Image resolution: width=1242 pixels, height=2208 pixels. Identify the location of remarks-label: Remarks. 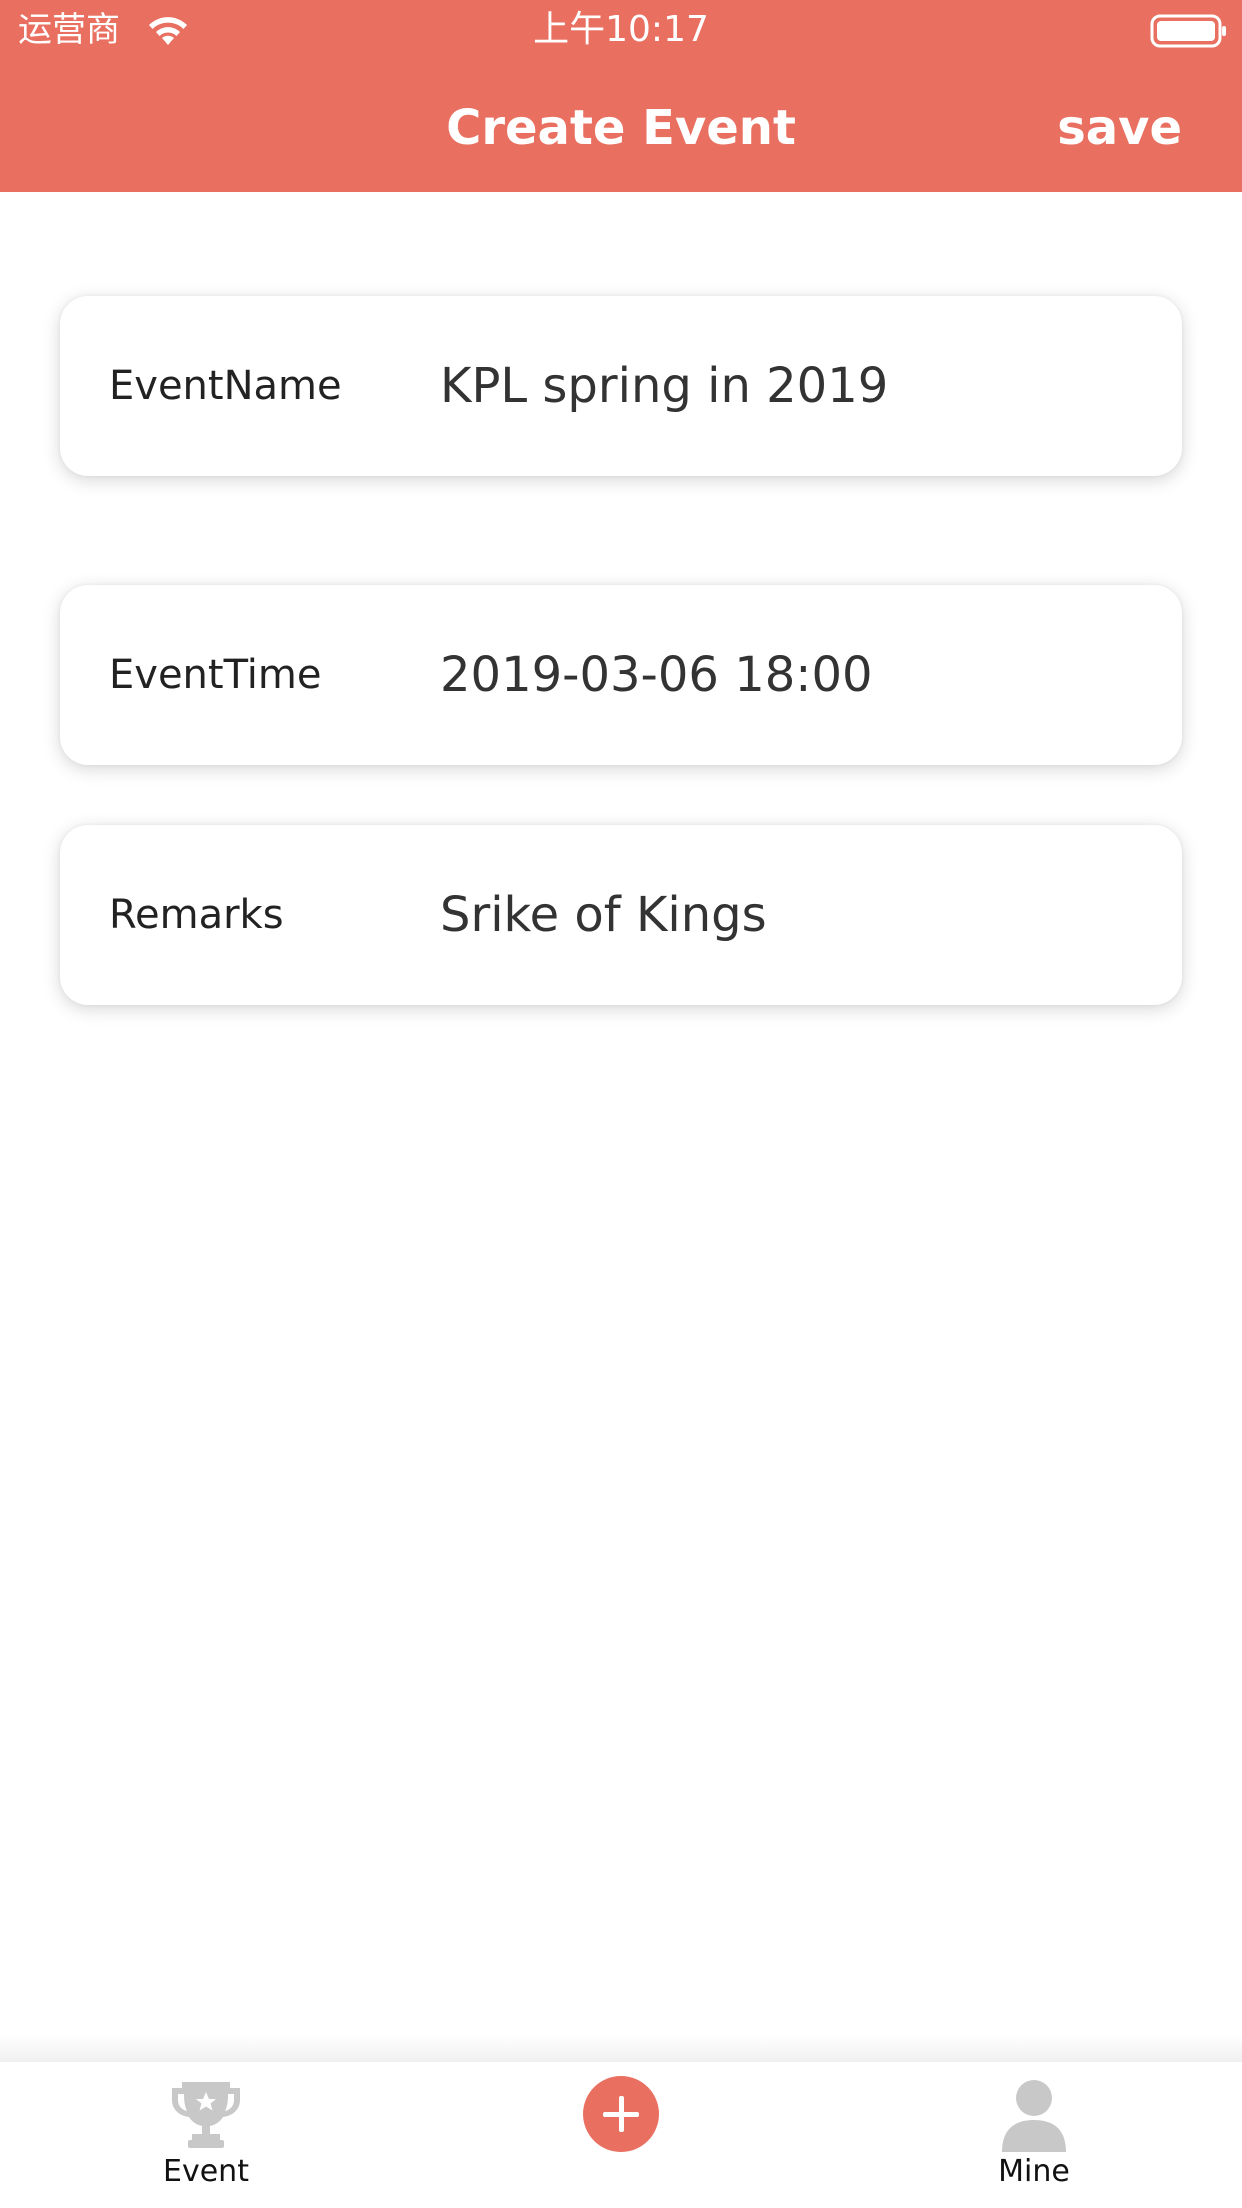
(196, 915).